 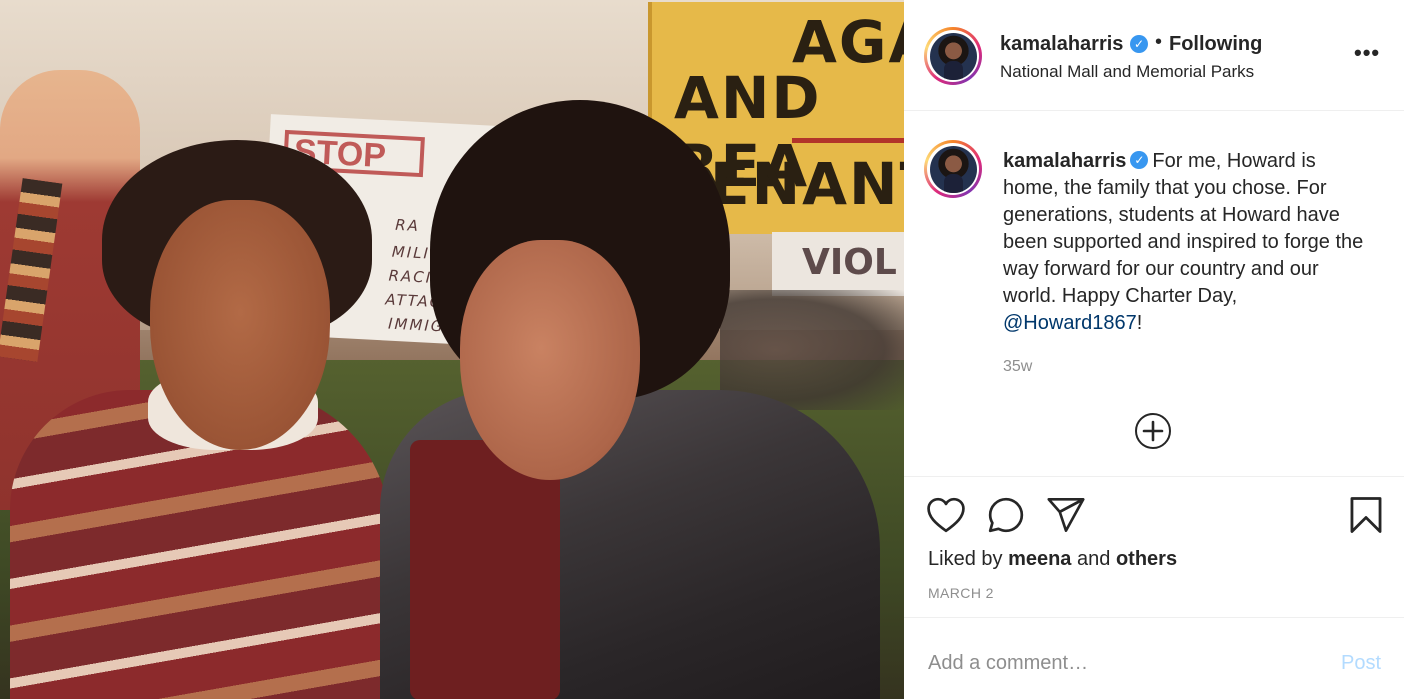 I want to click on send-icon, so click(x=1066, y=515).